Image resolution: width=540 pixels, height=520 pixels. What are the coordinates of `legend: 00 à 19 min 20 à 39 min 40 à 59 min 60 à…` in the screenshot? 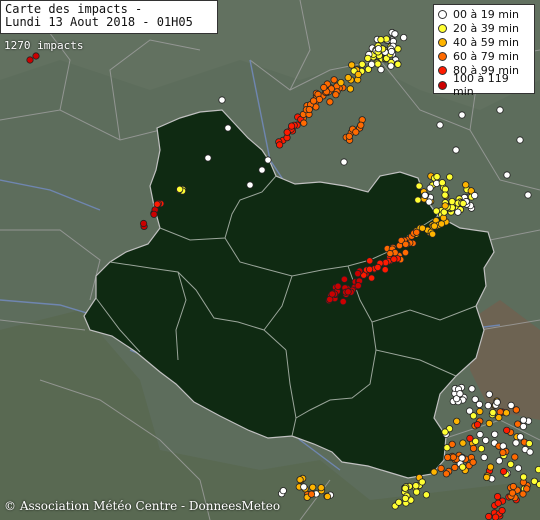 It's located at (484, 51).